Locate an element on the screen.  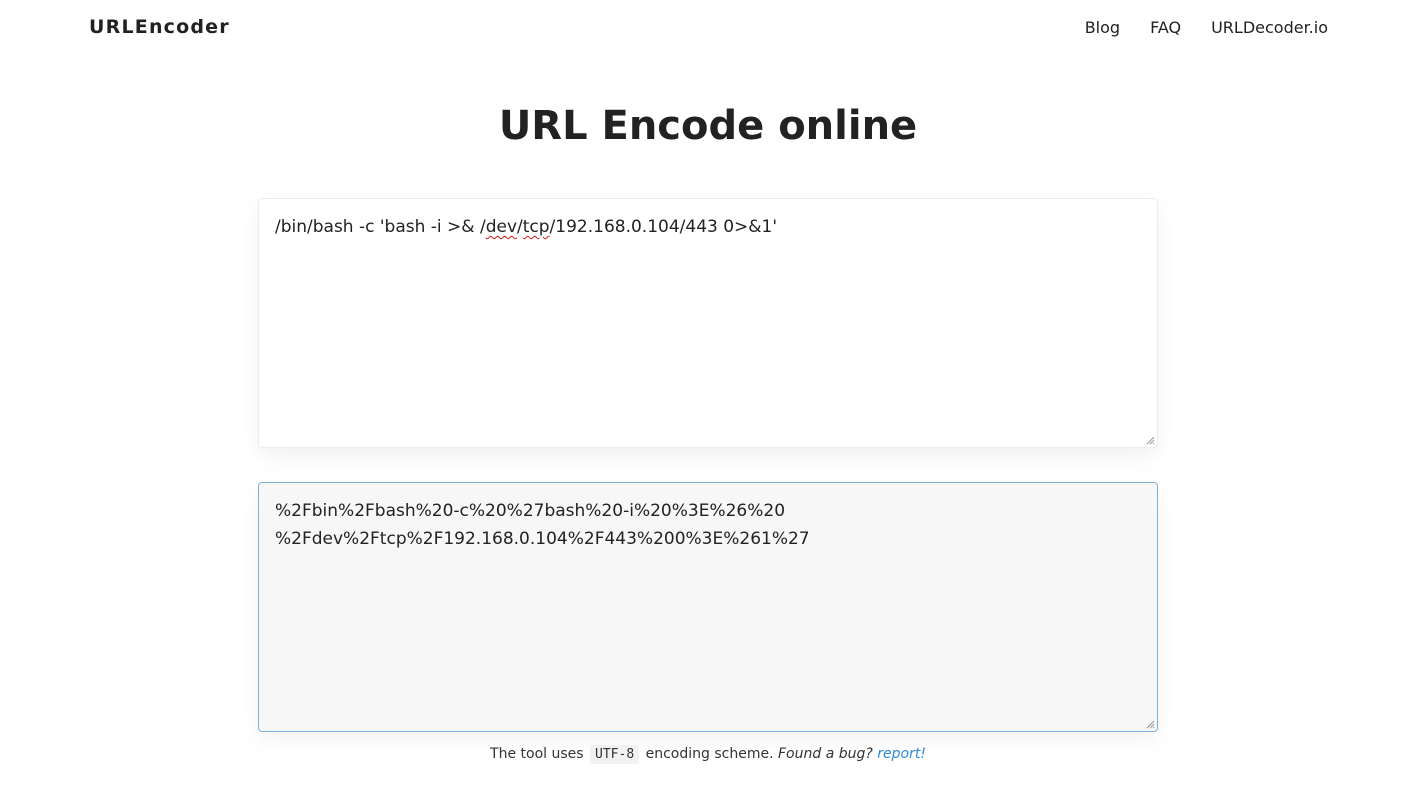
report-link: report! is located at coordinates (901, 754).